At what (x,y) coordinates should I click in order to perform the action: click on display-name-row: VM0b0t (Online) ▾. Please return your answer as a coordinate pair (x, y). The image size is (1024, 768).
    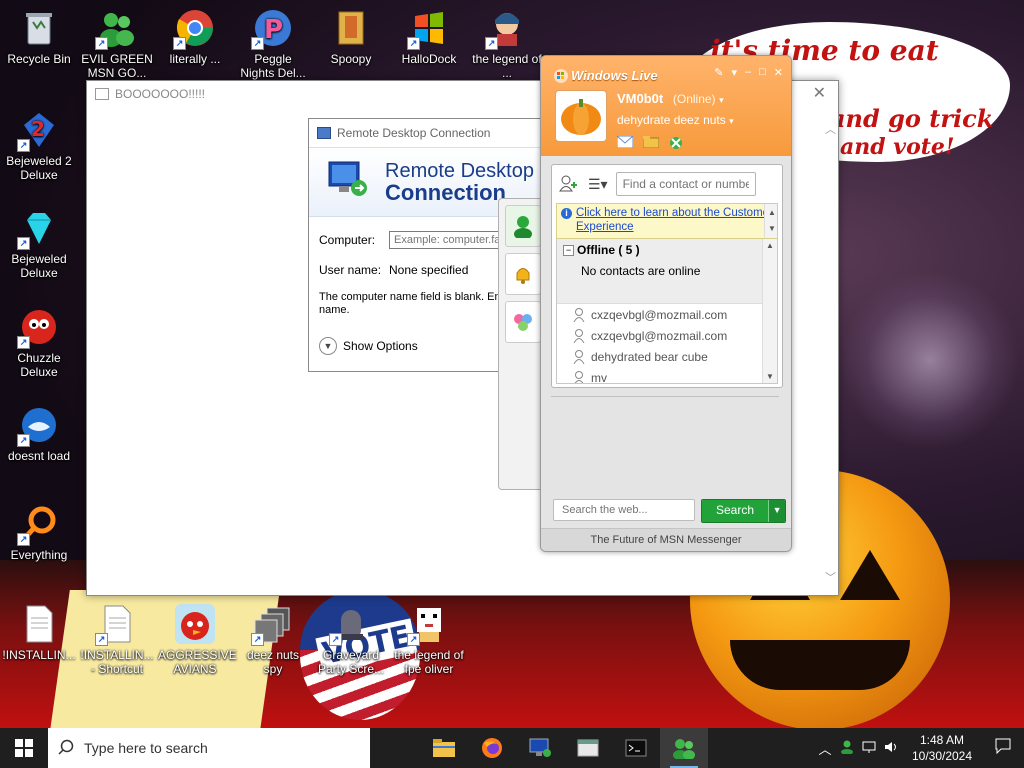
    Looking at the image, I should click on (670, 98).